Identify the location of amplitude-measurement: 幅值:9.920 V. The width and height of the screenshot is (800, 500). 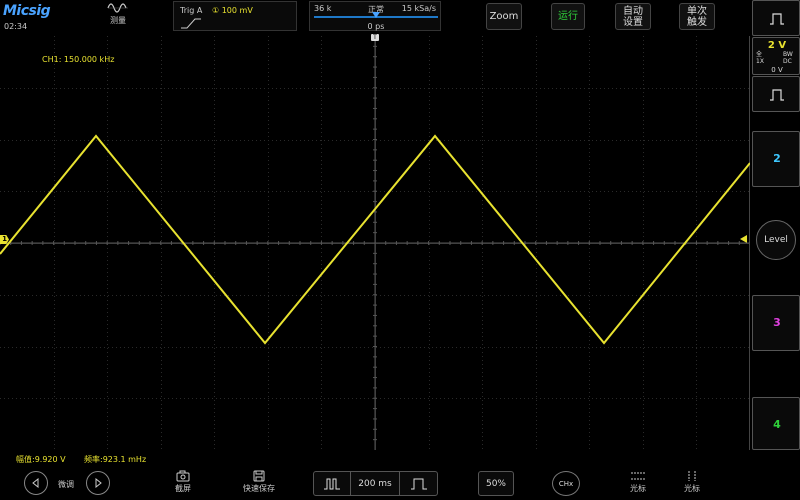
(41, 459).